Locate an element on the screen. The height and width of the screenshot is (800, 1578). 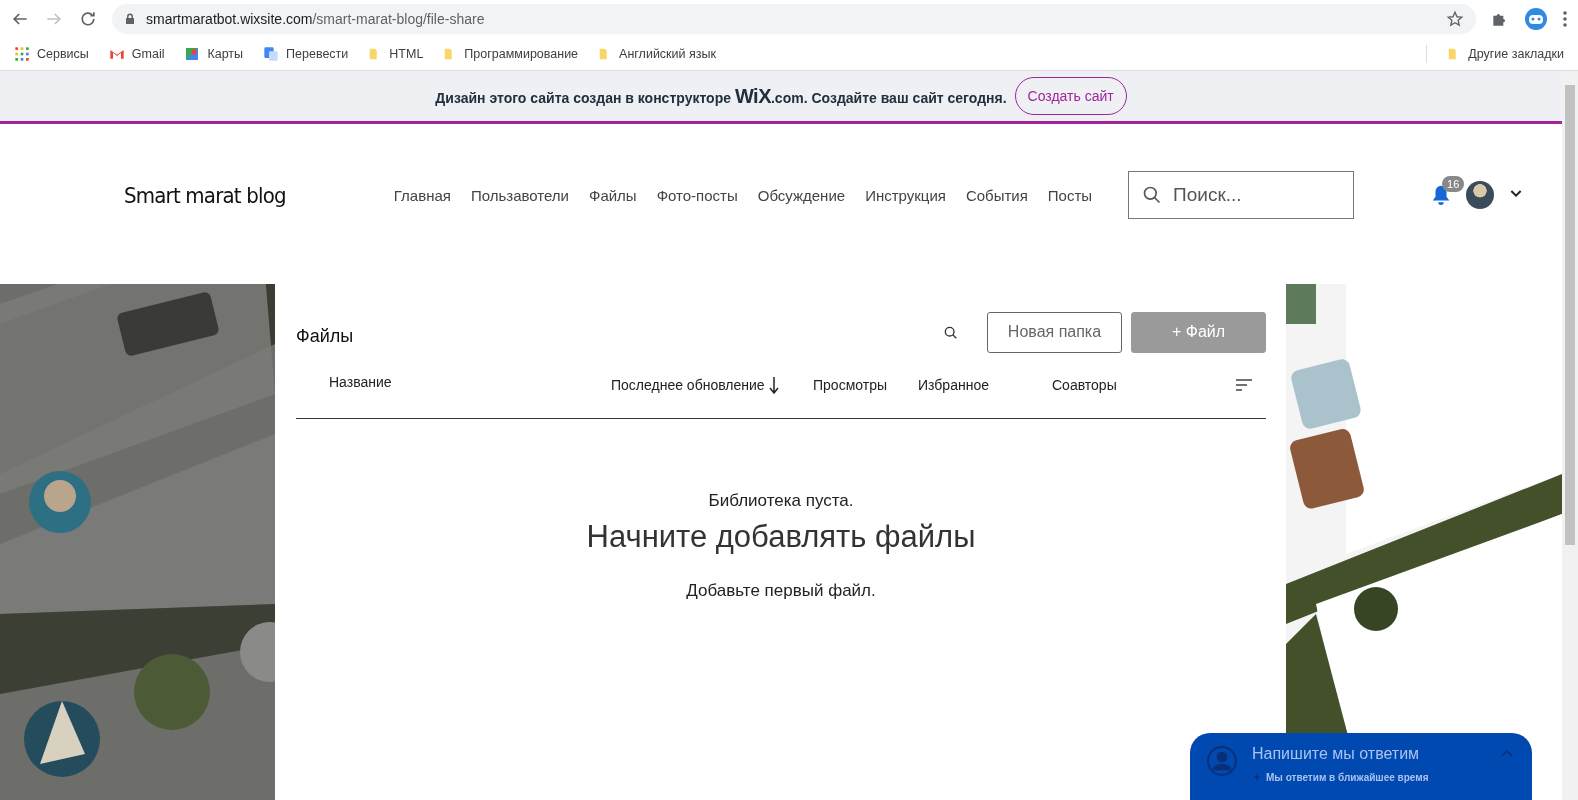
reload-icon is located at coordinates (88, 19).